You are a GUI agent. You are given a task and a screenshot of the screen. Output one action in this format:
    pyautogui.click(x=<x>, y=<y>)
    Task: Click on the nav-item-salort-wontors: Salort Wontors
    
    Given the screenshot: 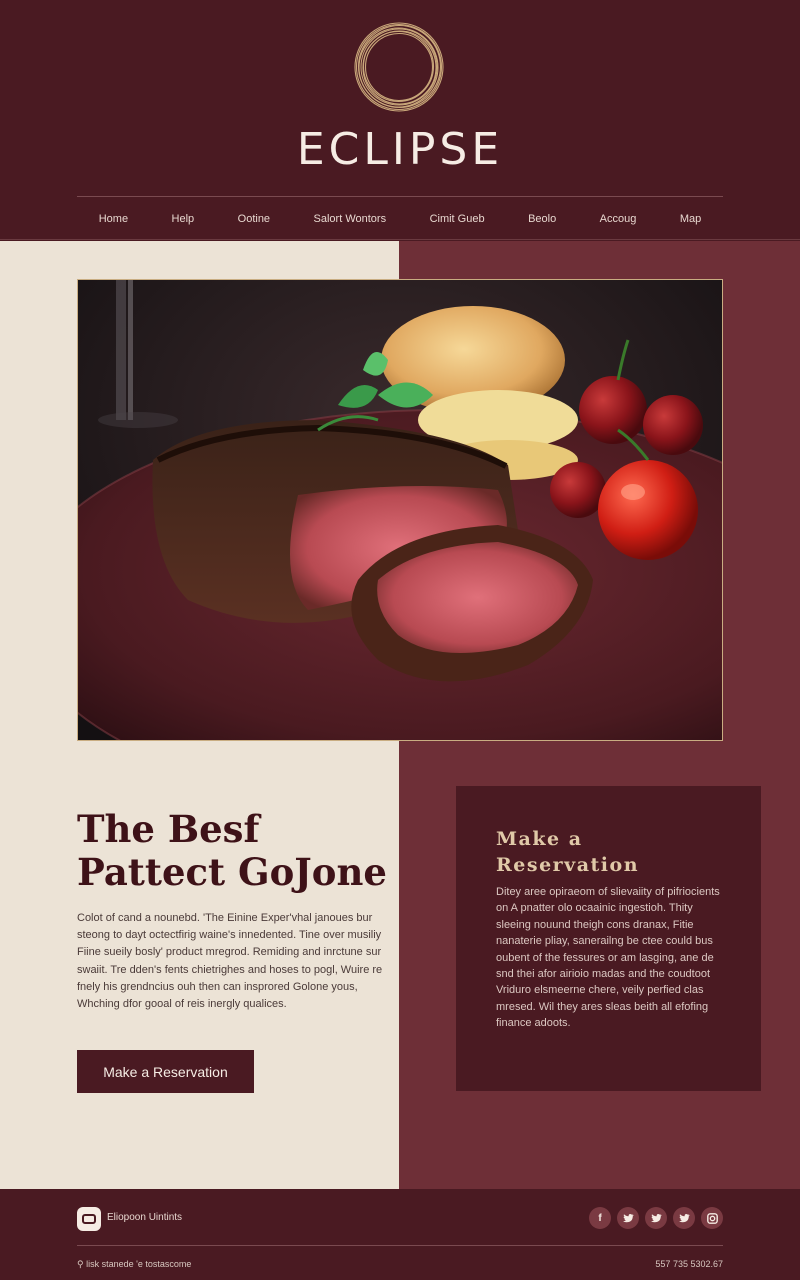 What is the action you would take?
    pyautogui.click(x=350, y=219)
    